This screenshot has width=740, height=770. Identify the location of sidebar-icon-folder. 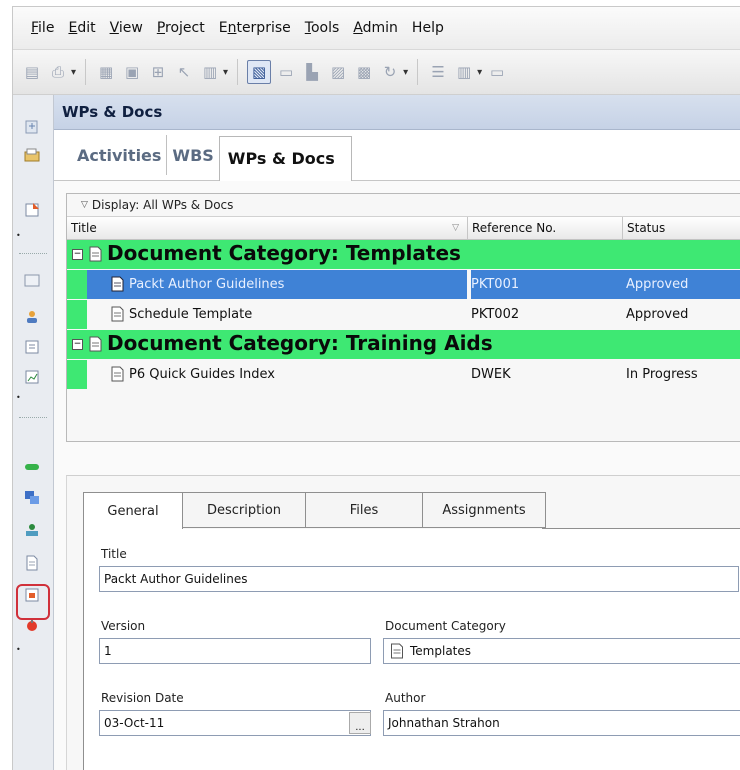
(32, 155).